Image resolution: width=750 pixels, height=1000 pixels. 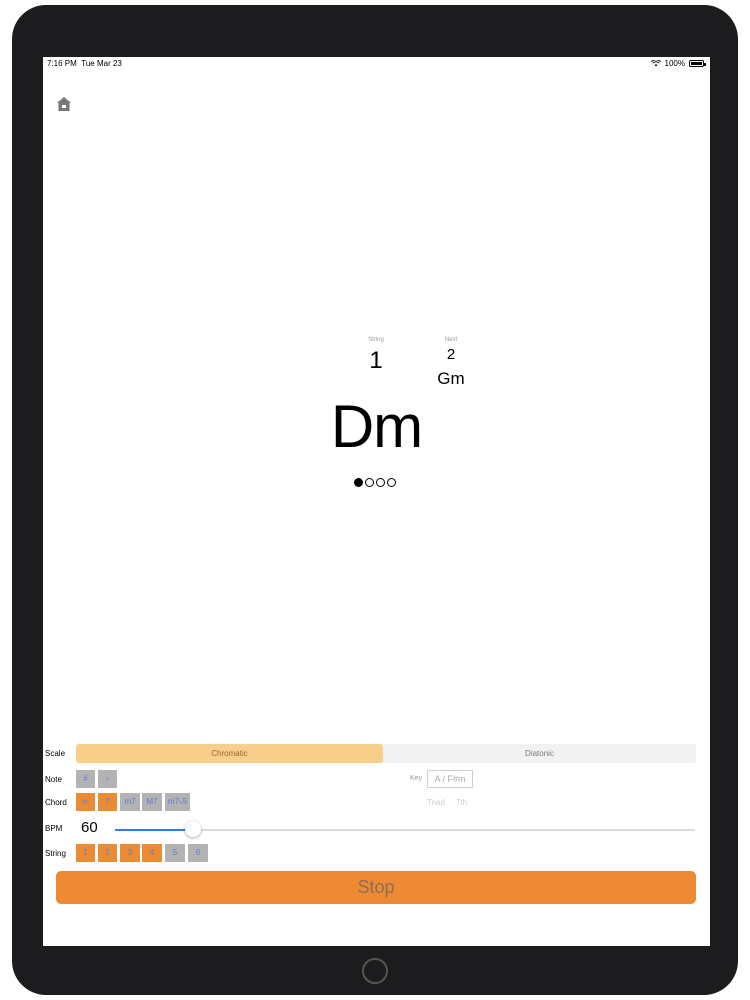 I want to click on next-chord: Gm, so click(x=451, y=378).